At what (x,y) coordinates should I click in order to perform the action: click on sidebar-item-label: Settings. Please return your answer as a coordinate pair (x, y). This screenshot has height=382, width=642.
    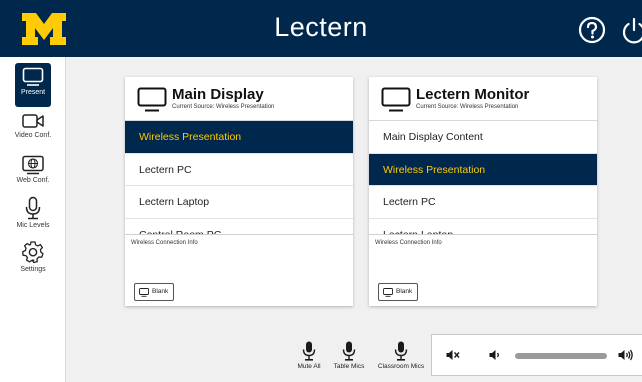
    Looking at the image, I should click on (33, 269).